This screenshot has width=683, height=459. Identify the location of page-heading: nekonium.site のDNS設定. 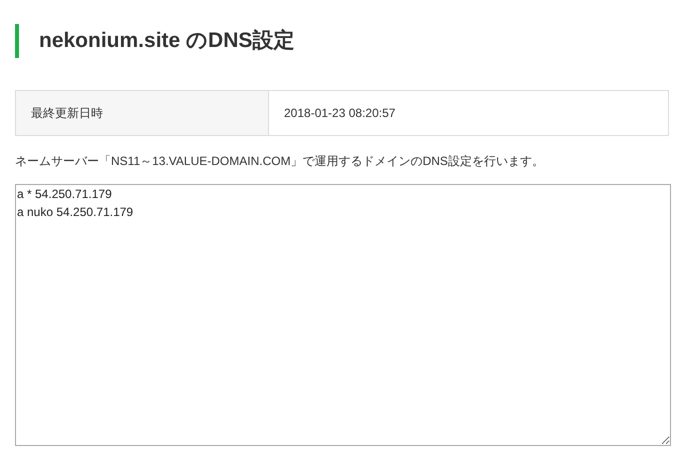
(166, 41).